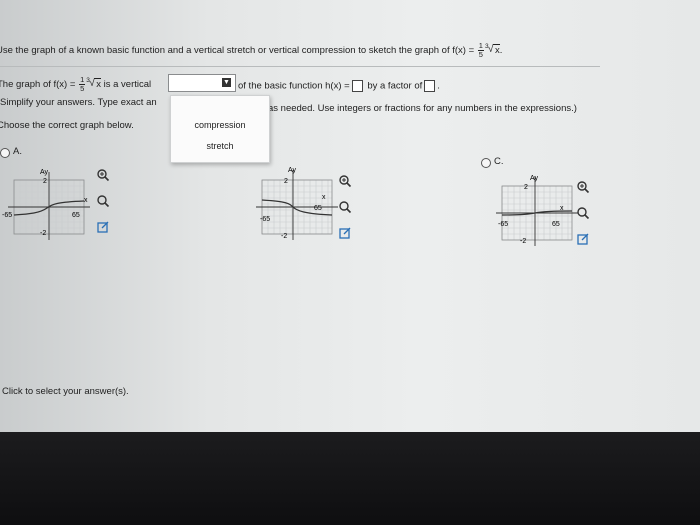 The image size is (700, 525). What do you see at coordinates (284, 236) in the screenshot?
I see `graph-b-ymin: -2` at bounding box center [284, 236].